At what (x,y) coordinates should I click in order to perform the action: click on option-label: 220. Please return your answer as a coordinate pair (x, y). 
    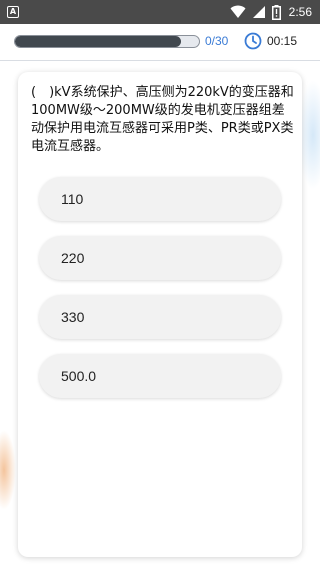
    Looking at the image, I should click on (73, 258).